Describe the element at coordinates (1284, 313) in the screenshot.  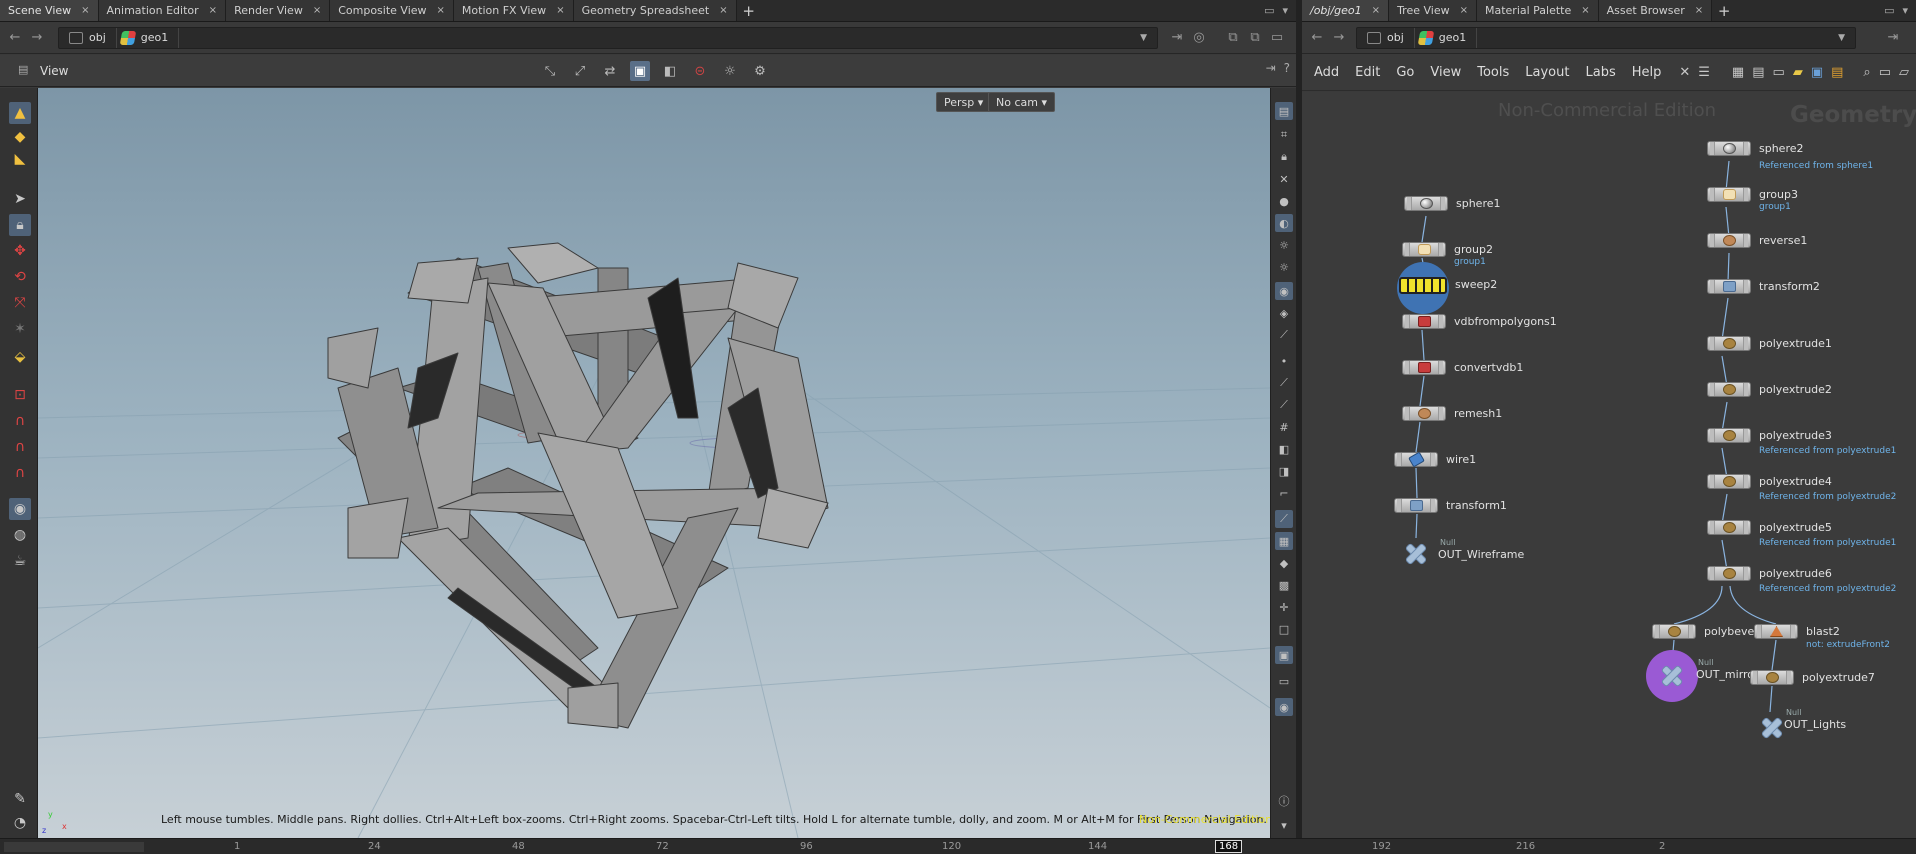
I see `point-display-icon: ◈` at that location.